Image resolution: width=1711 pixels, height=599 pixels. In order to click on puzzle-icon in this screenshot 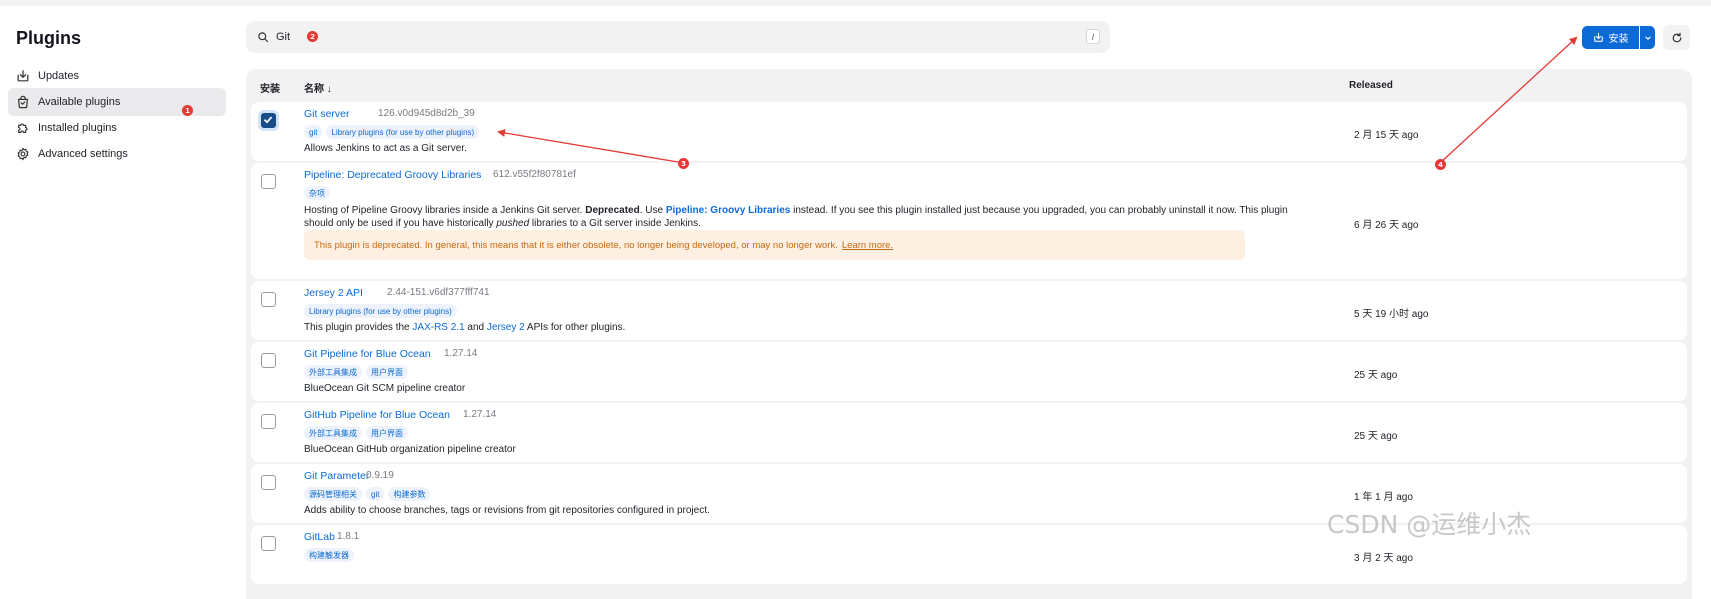, I will do `click(23, 128)`.